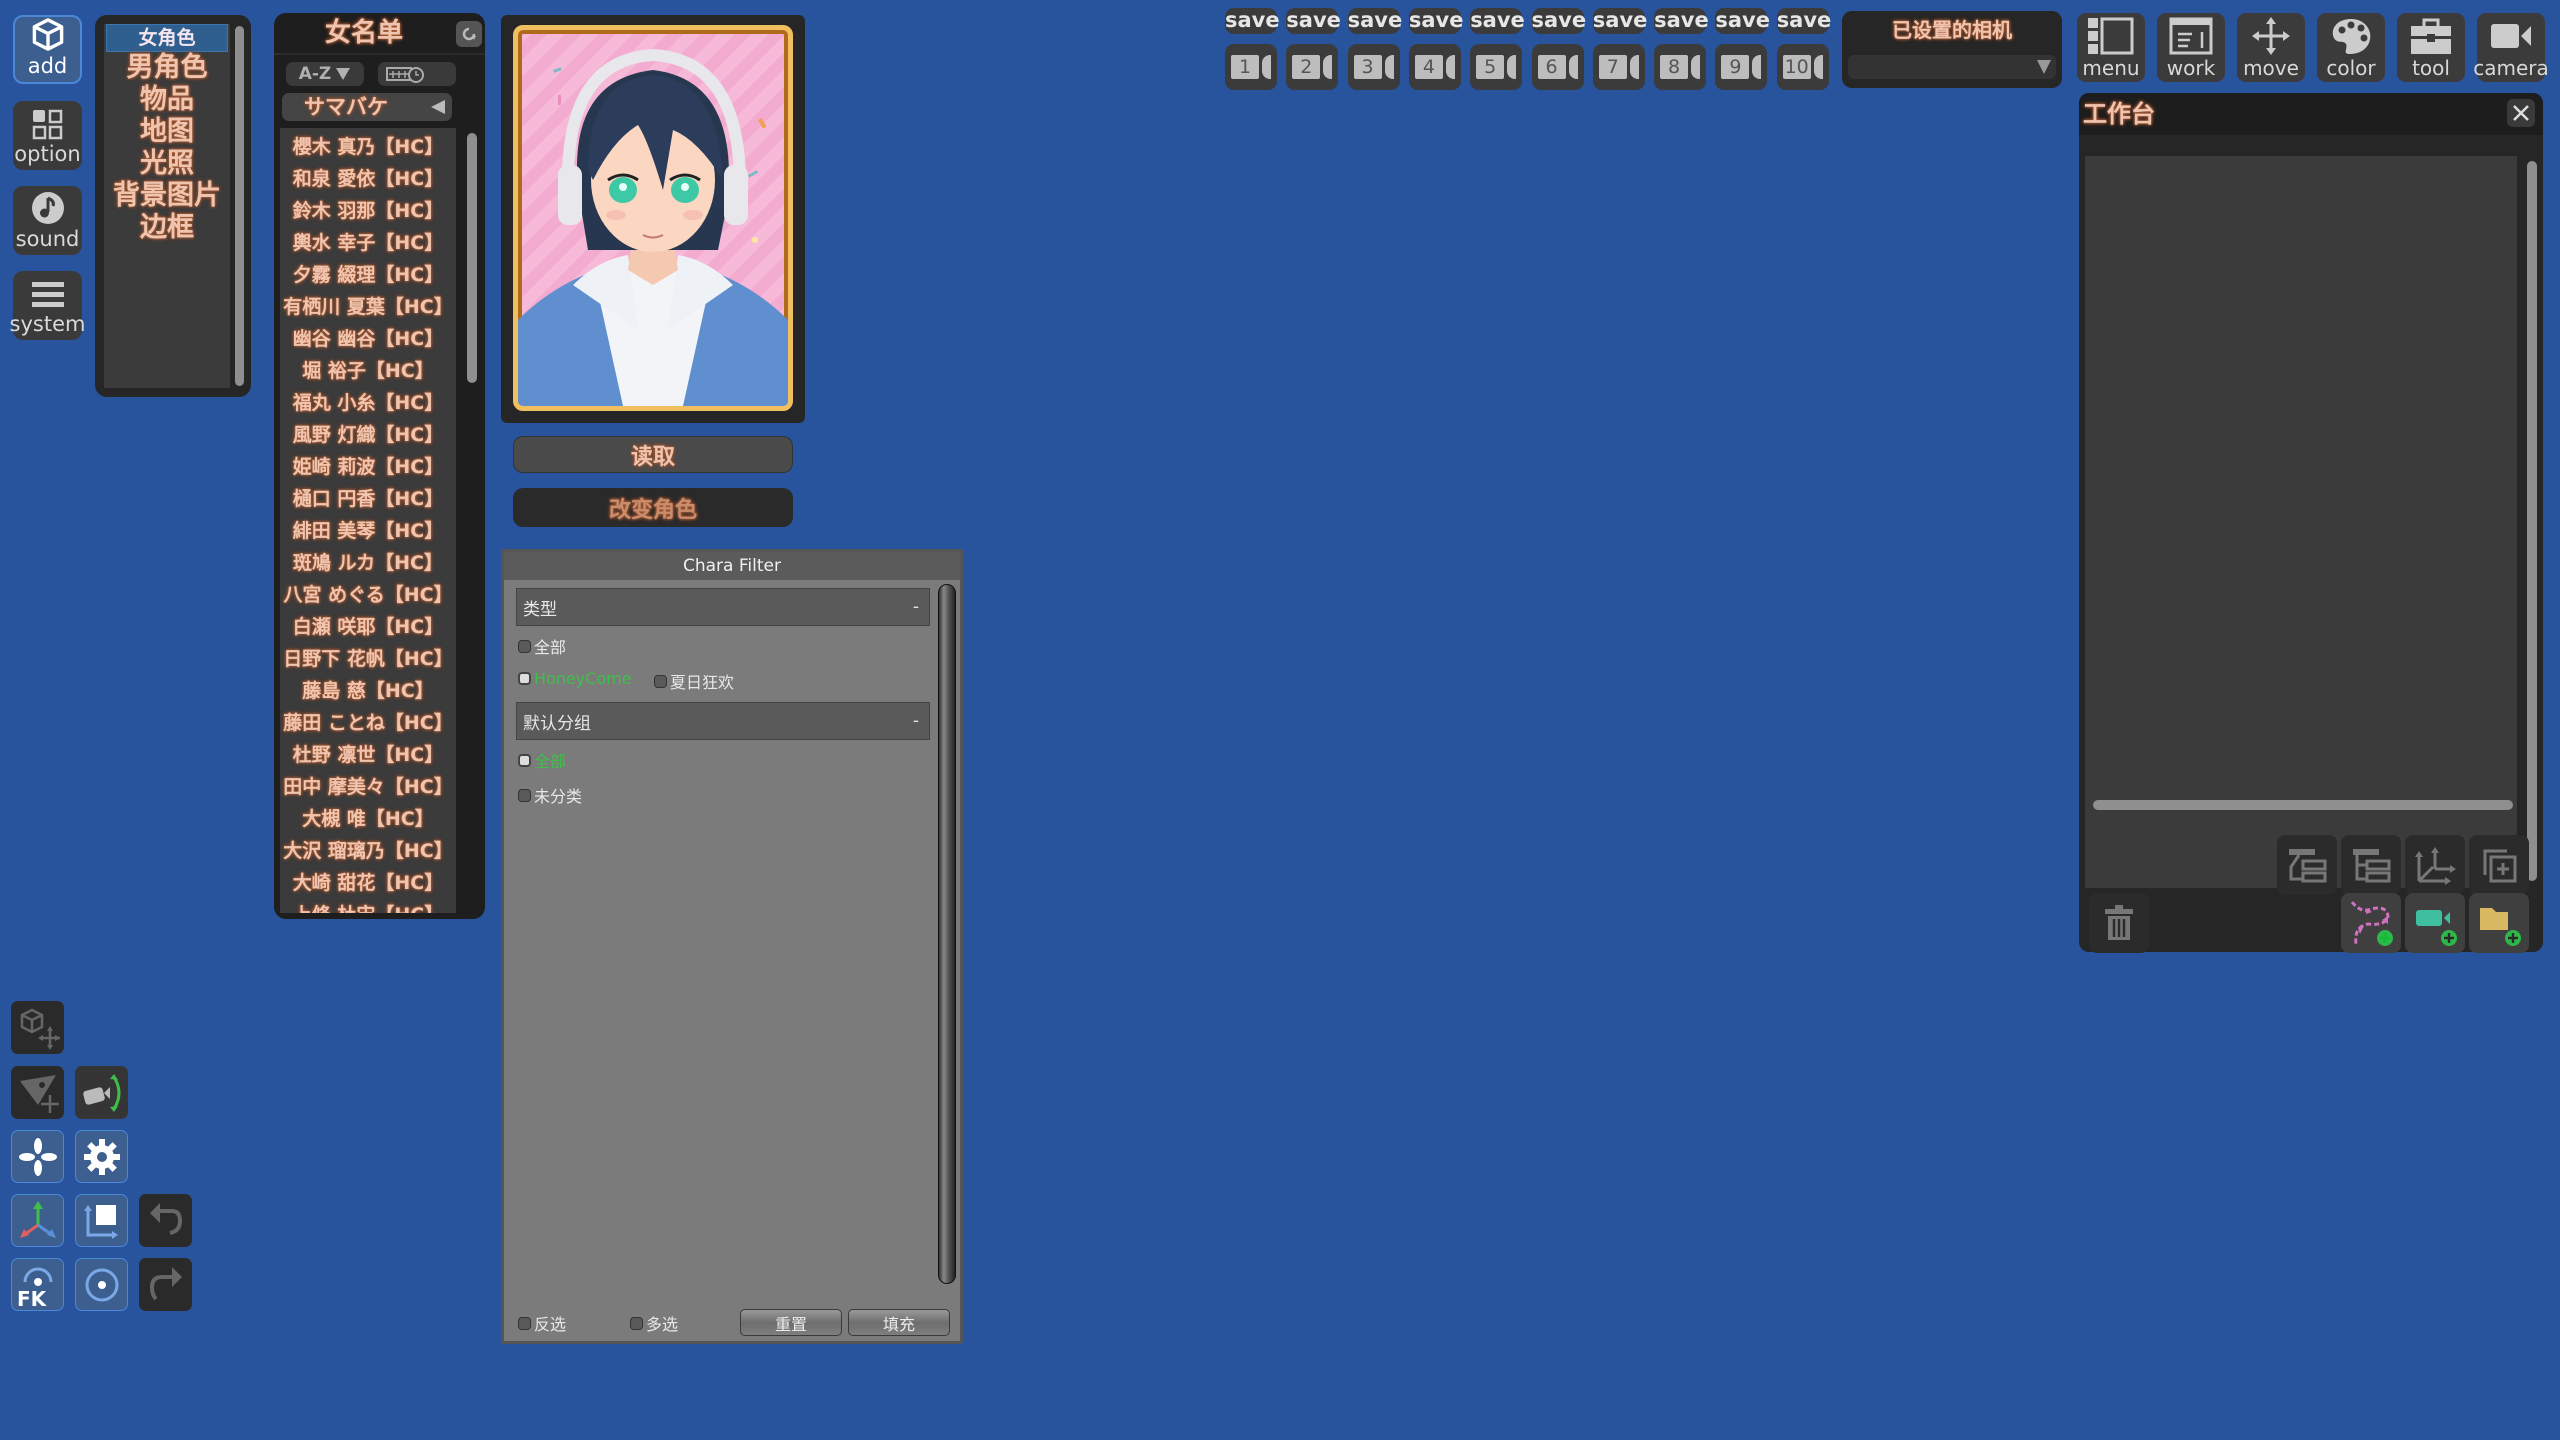 The height and width of the screenshot is (1440, 2560). Describe the element at coordinates (368, 595) in the screenshot. I see `name-list-item: 八宮 めぐる【HC】` at that location.